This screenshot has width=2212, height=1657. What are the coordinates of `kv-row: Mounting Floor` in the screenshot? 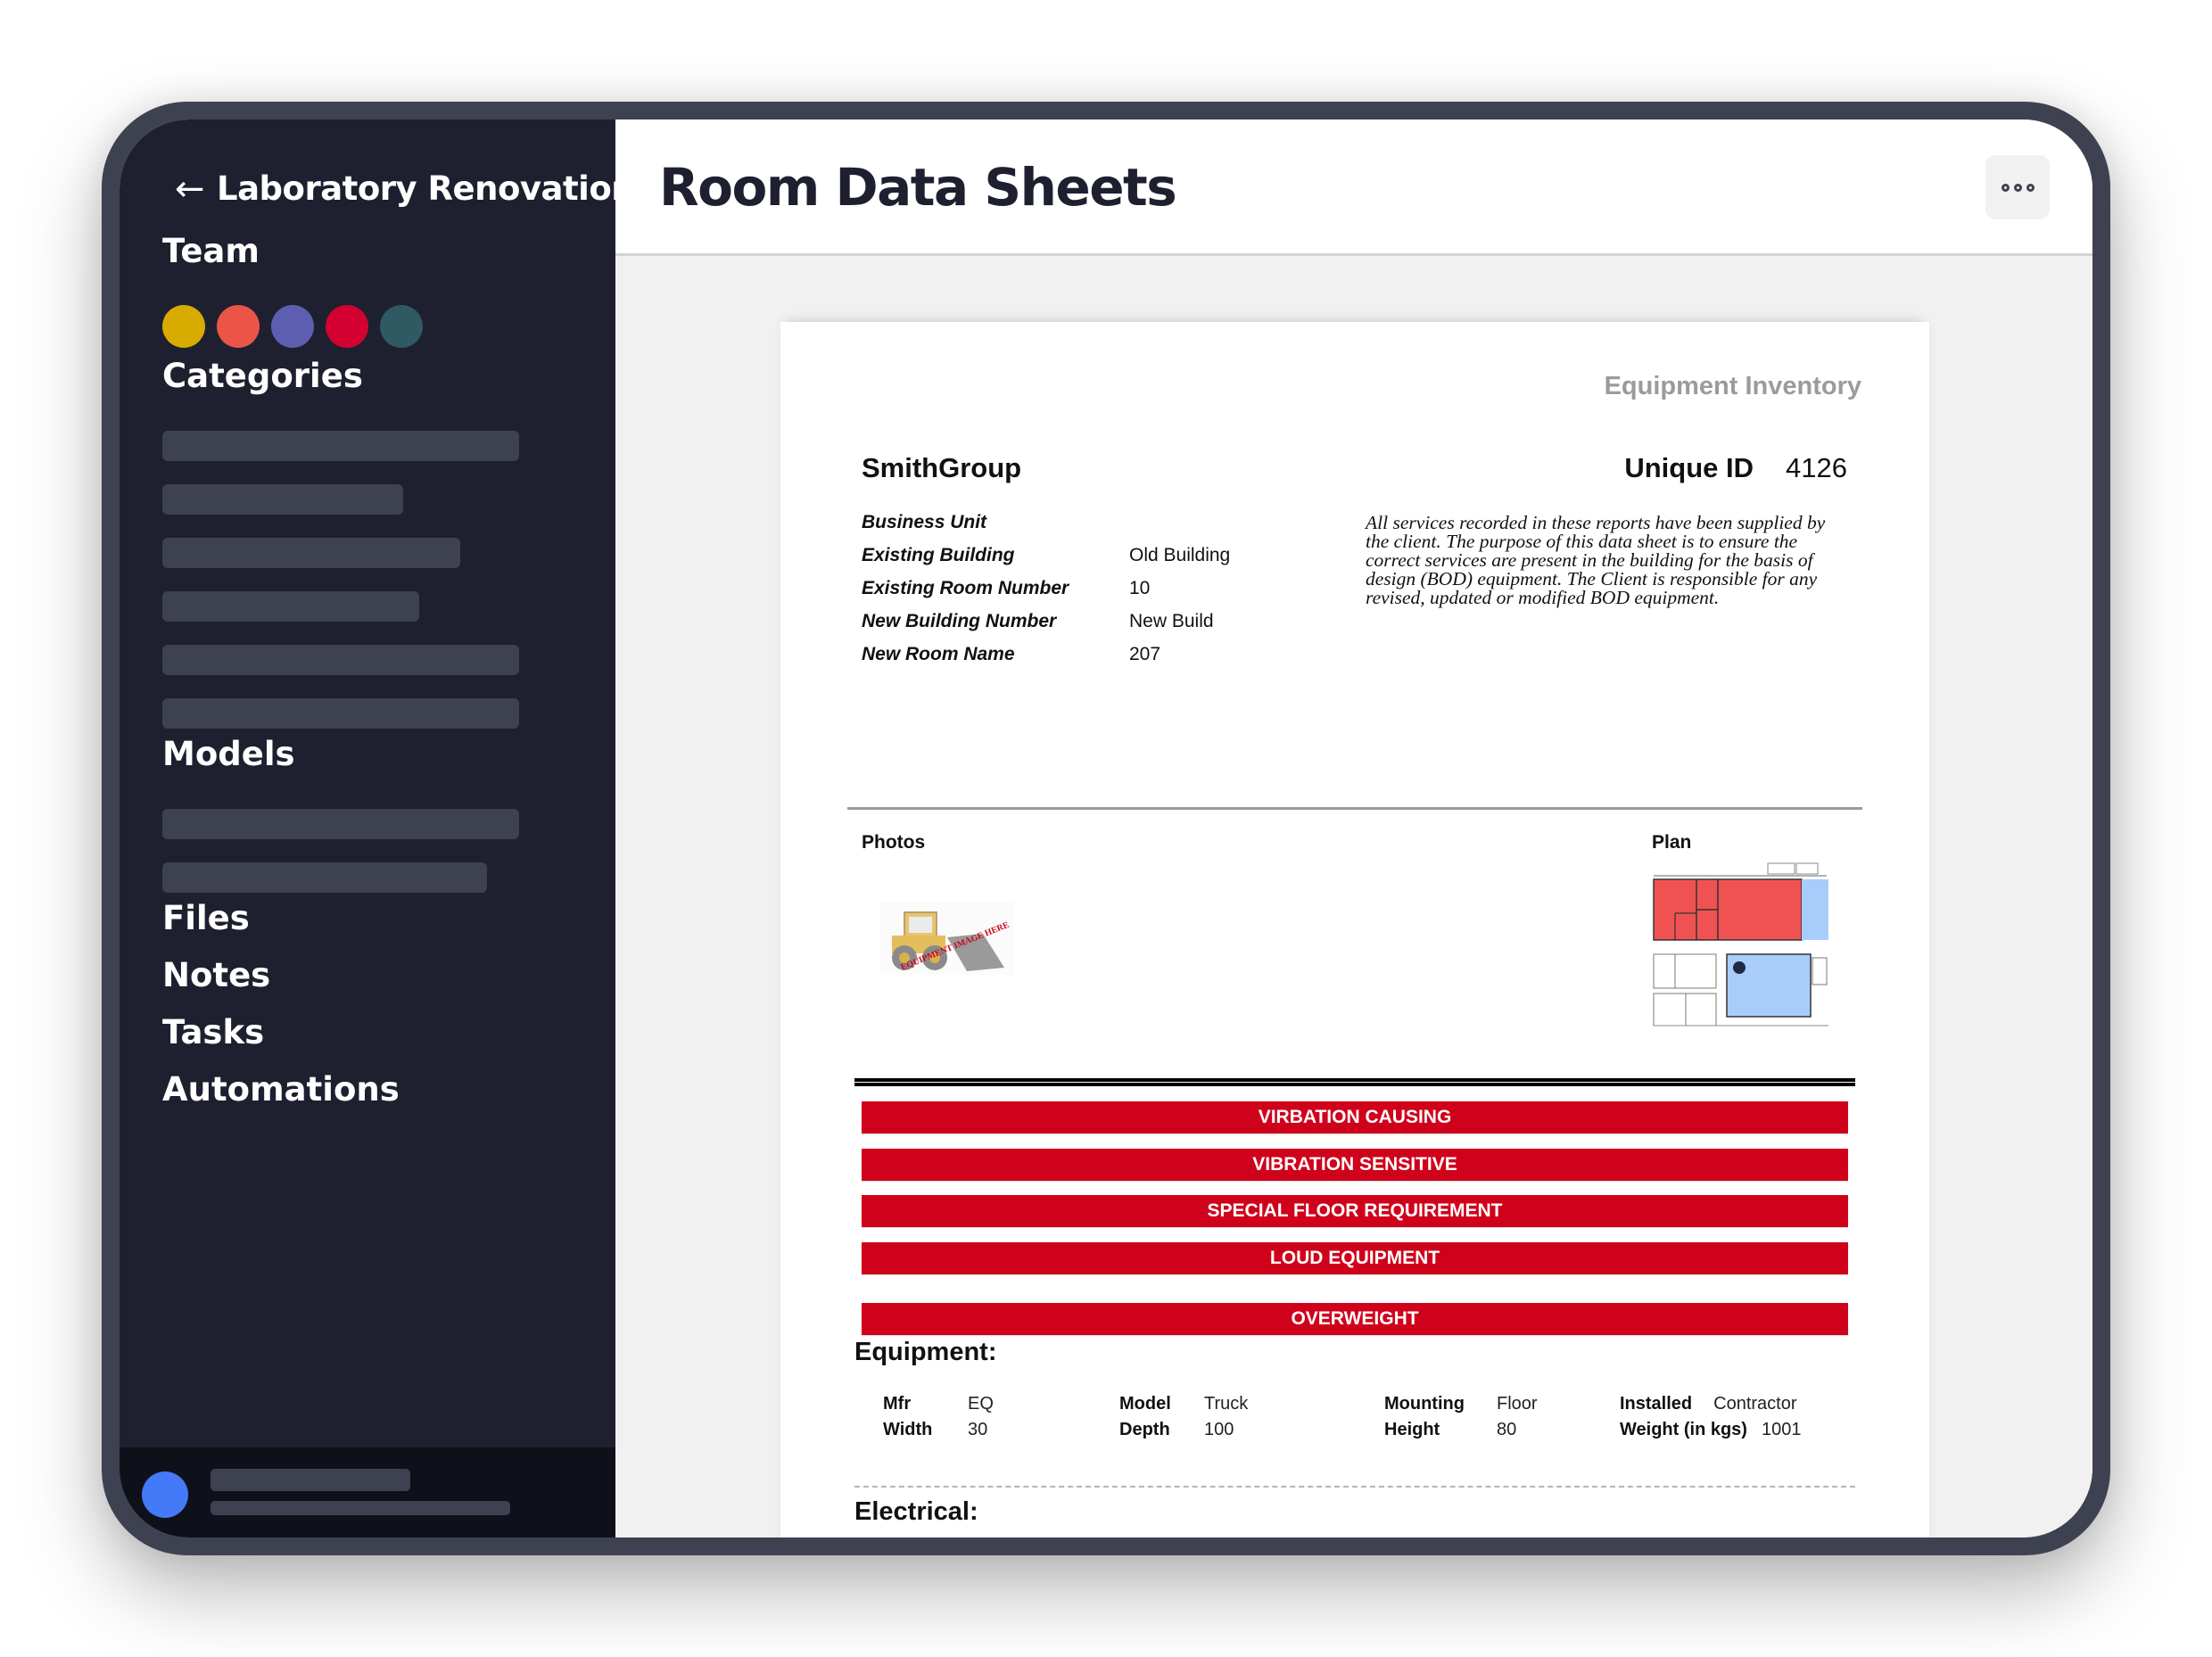 It's located at (1461, 1404).